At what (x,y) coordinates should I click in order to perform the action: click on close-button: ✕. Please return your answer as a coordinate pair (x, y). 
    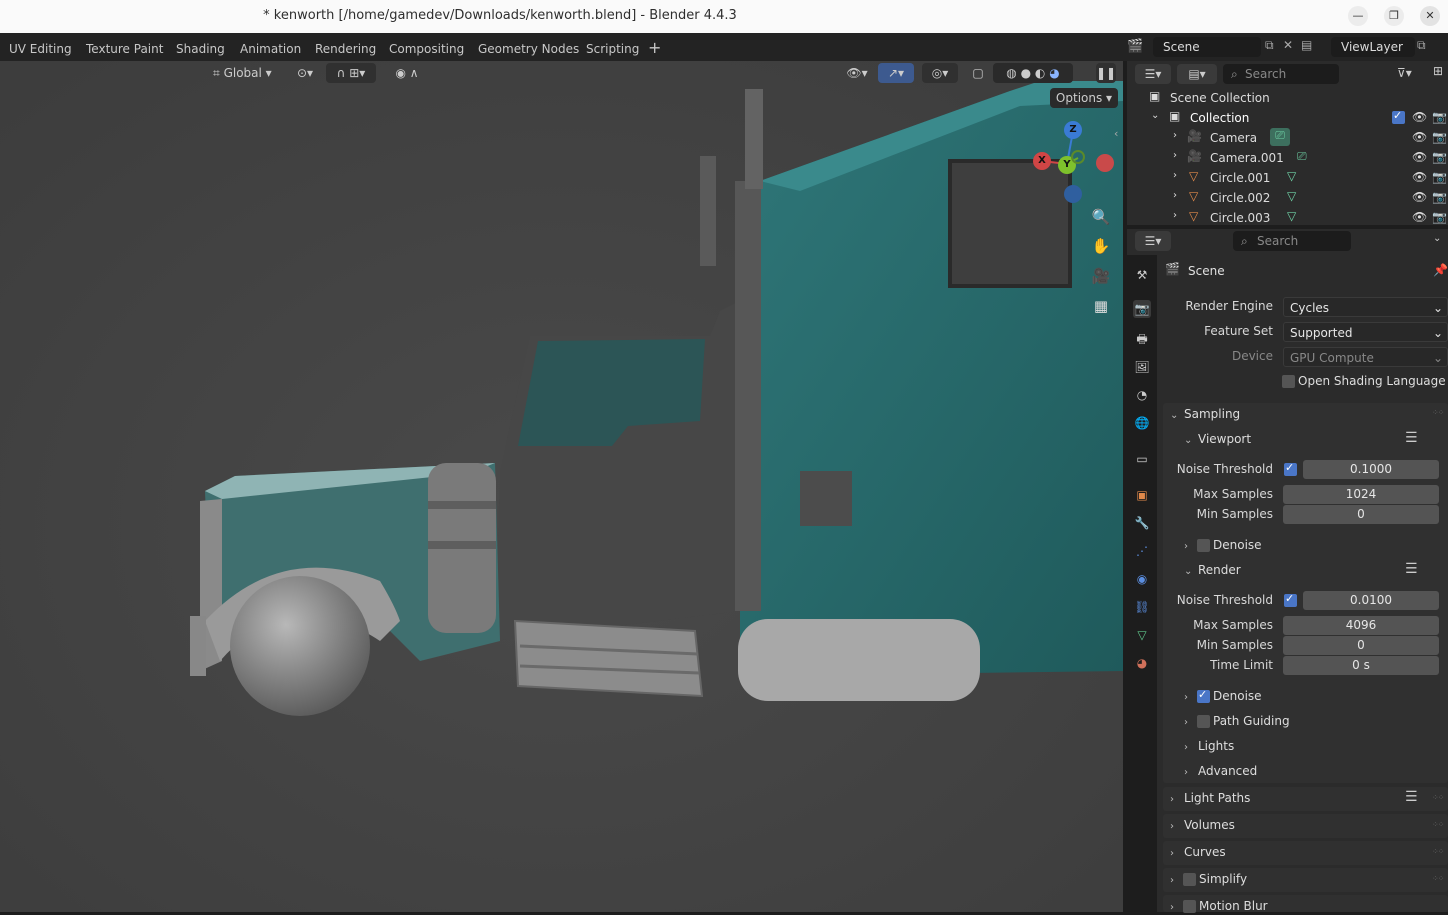
    Looking at the image, I should click on (1430, 16).